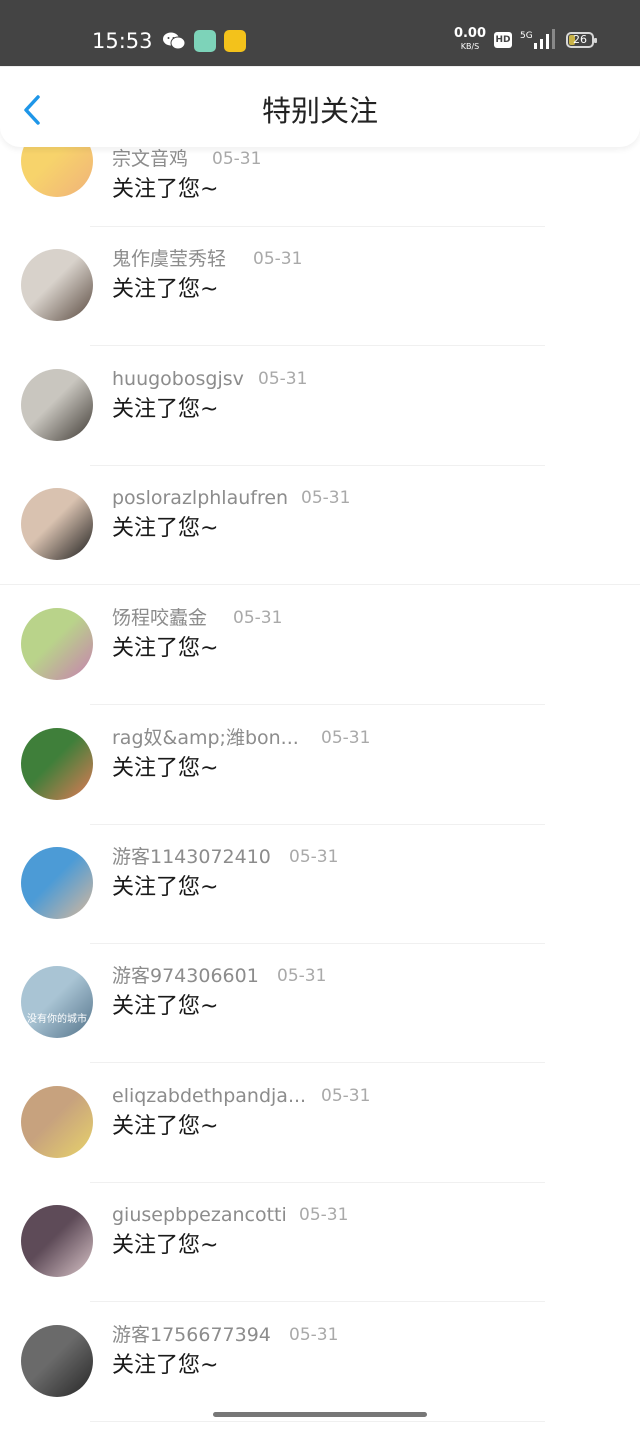 Image resolution: width=640 pixels, height=1444 pixels. I want to click on user-name: giusepbpezancotti, so click(199, 1215).